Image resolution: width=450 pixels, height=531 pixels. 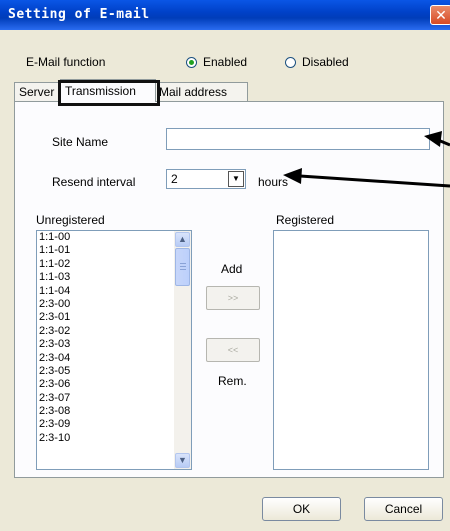 I want to click on list-item: 2:3-07, so click(x=114, y=398).